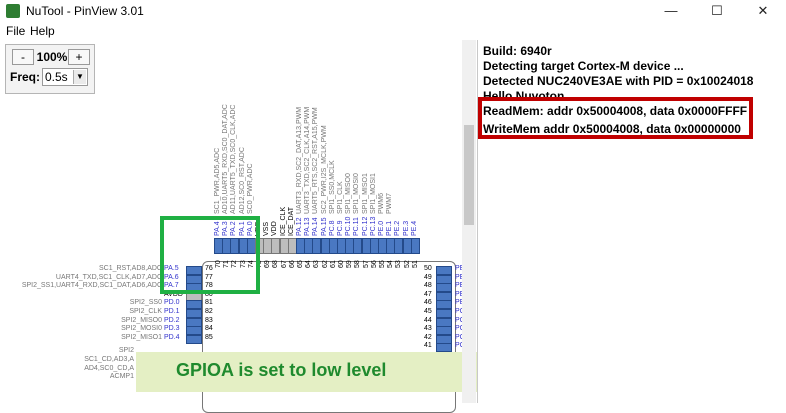 The height and width of the screenshot is (413, 786). Describe the element at coordinates (398, 228) in the screenshot. I see `pin-name-label: PE.2` at that location.